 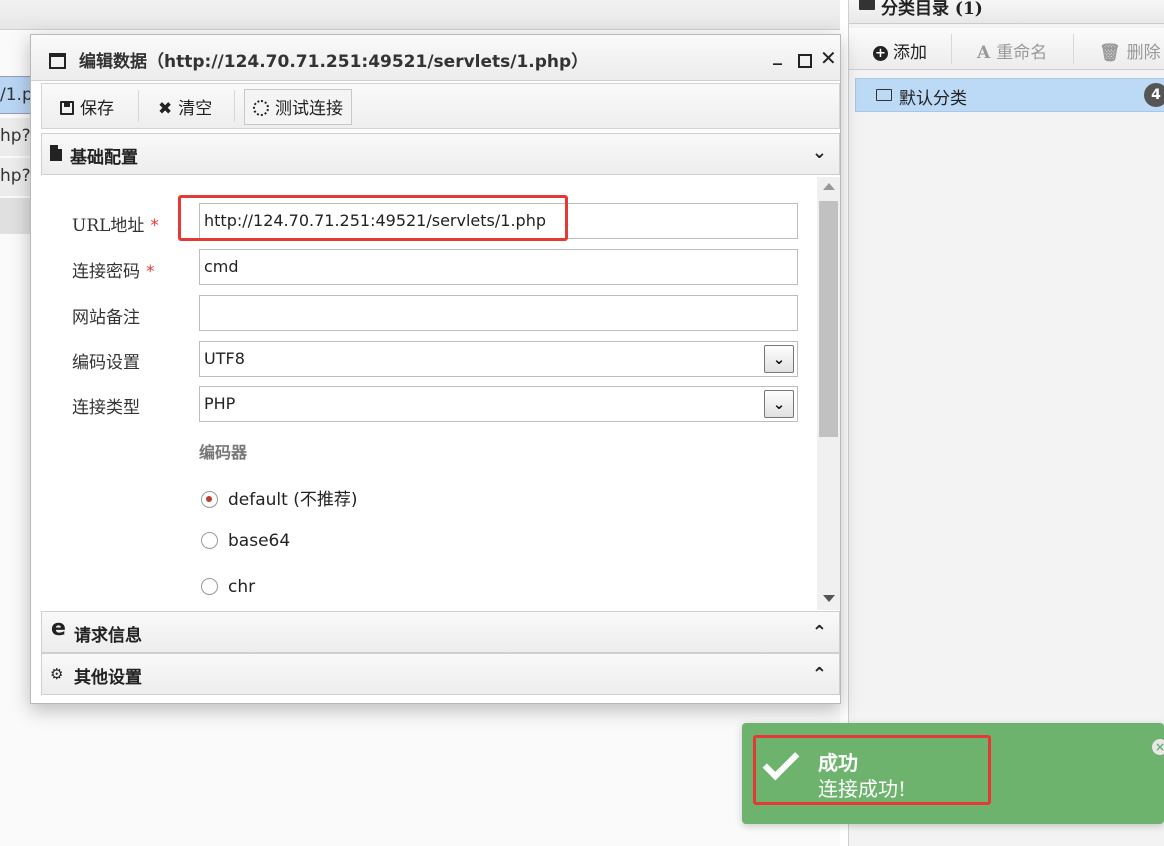 I want to click on test-connection-label: 测试连接, so click(x=309, y=109).